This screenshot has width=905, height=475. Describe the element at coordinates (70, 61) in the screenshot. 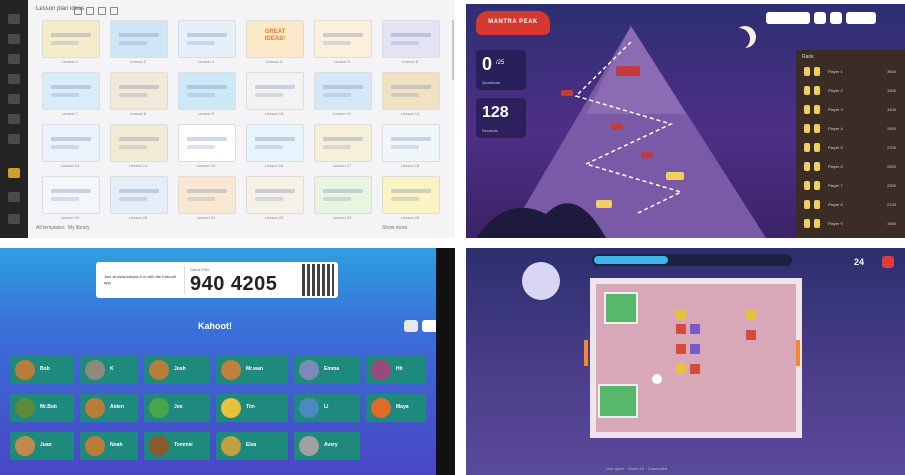

I see `thumbnail-caption: Lesson 1` at that location.